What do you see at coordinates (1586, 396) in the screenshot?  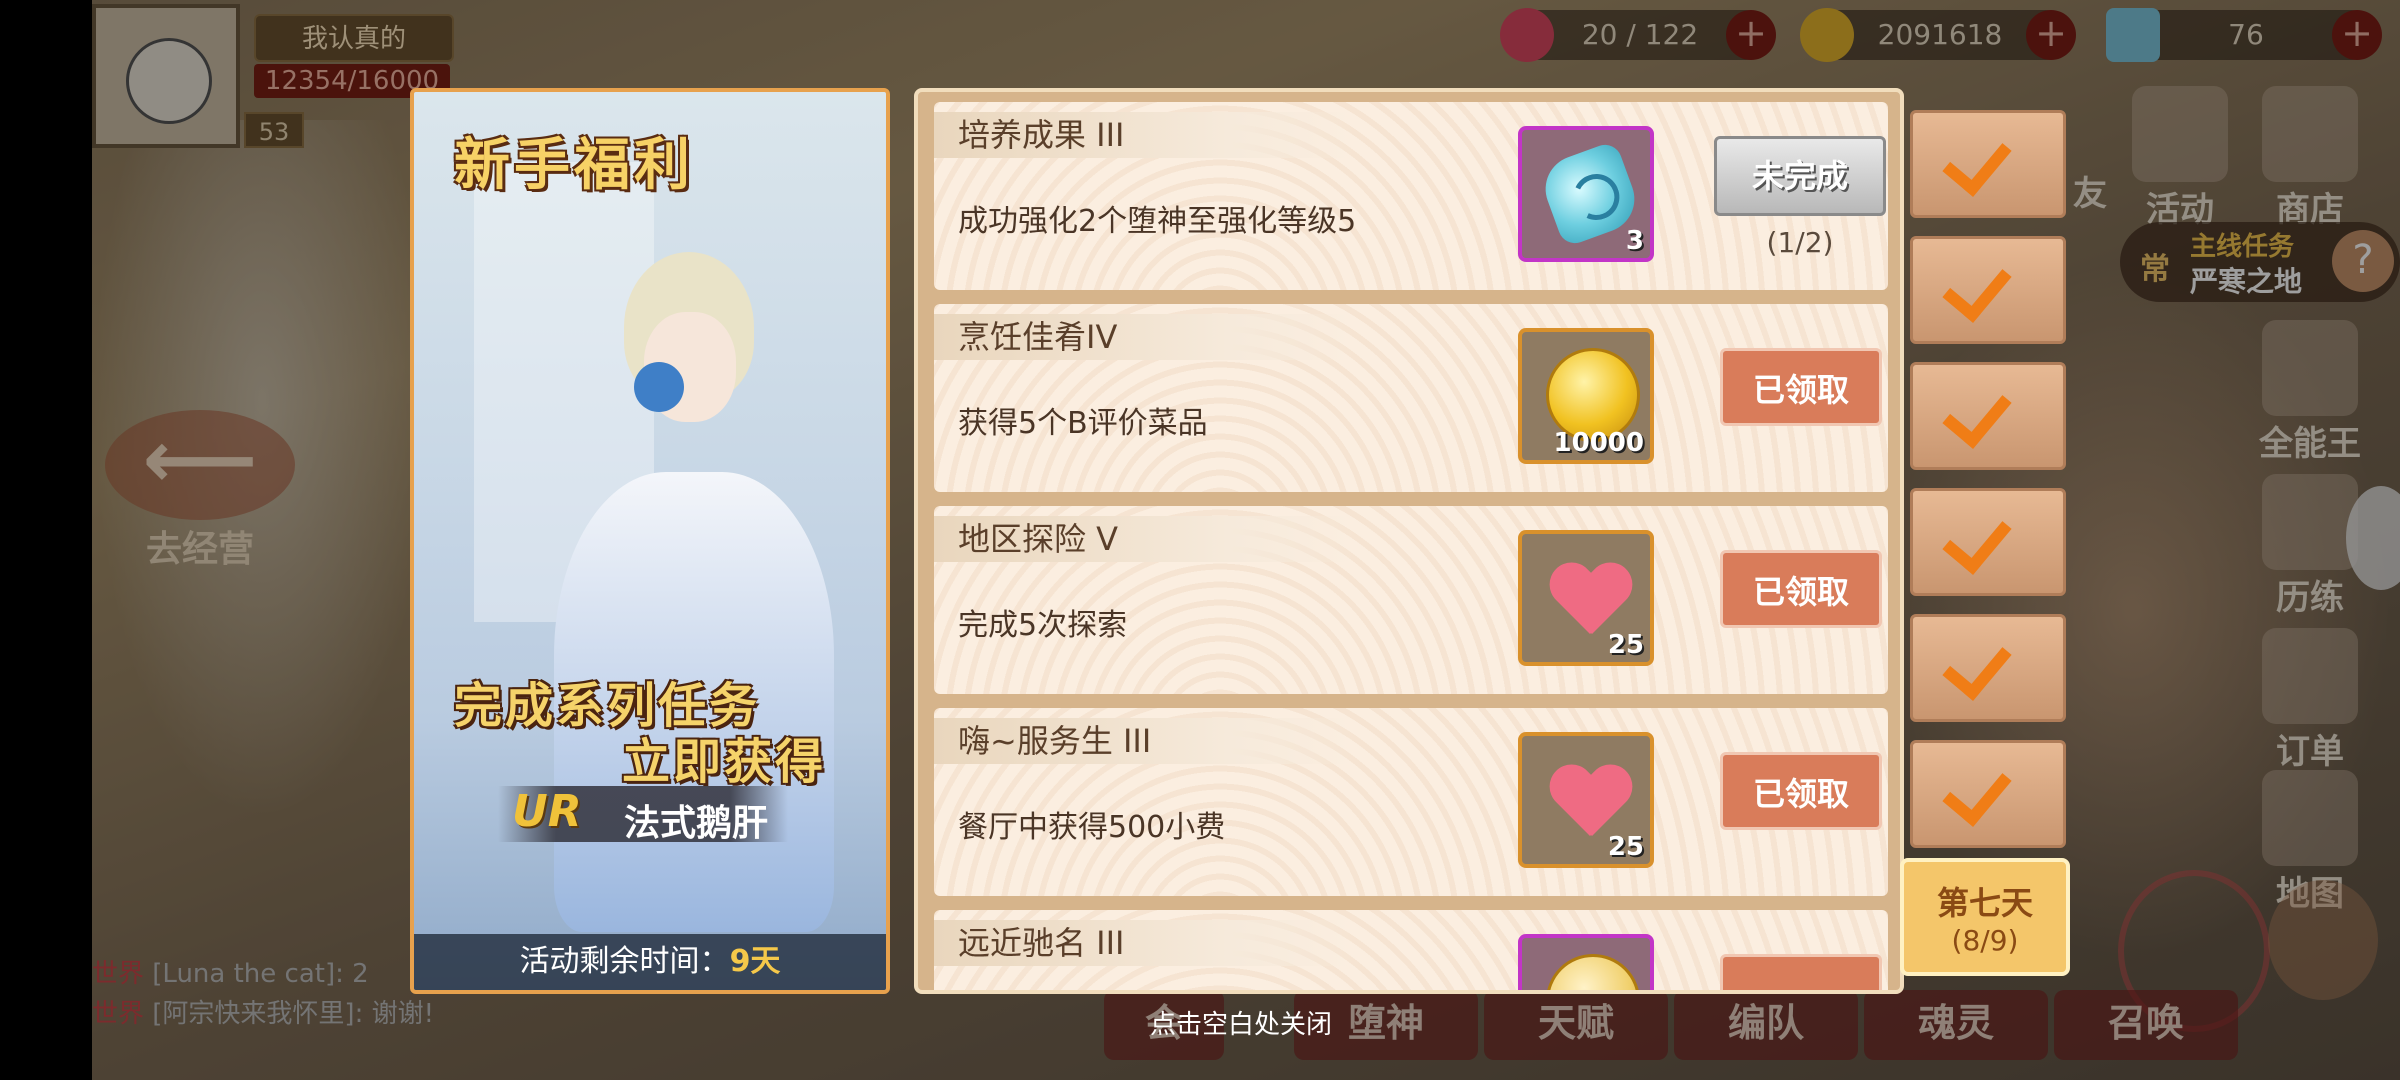 I see `reward-item: 10000` at bounding box center [1586, 396].